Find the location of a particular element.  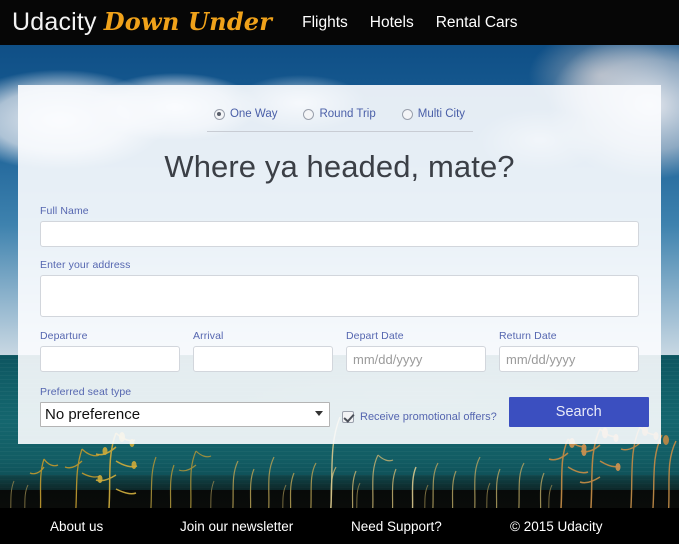

trip-type-round-trip: Round Trip is located at coordinates (339, 114).